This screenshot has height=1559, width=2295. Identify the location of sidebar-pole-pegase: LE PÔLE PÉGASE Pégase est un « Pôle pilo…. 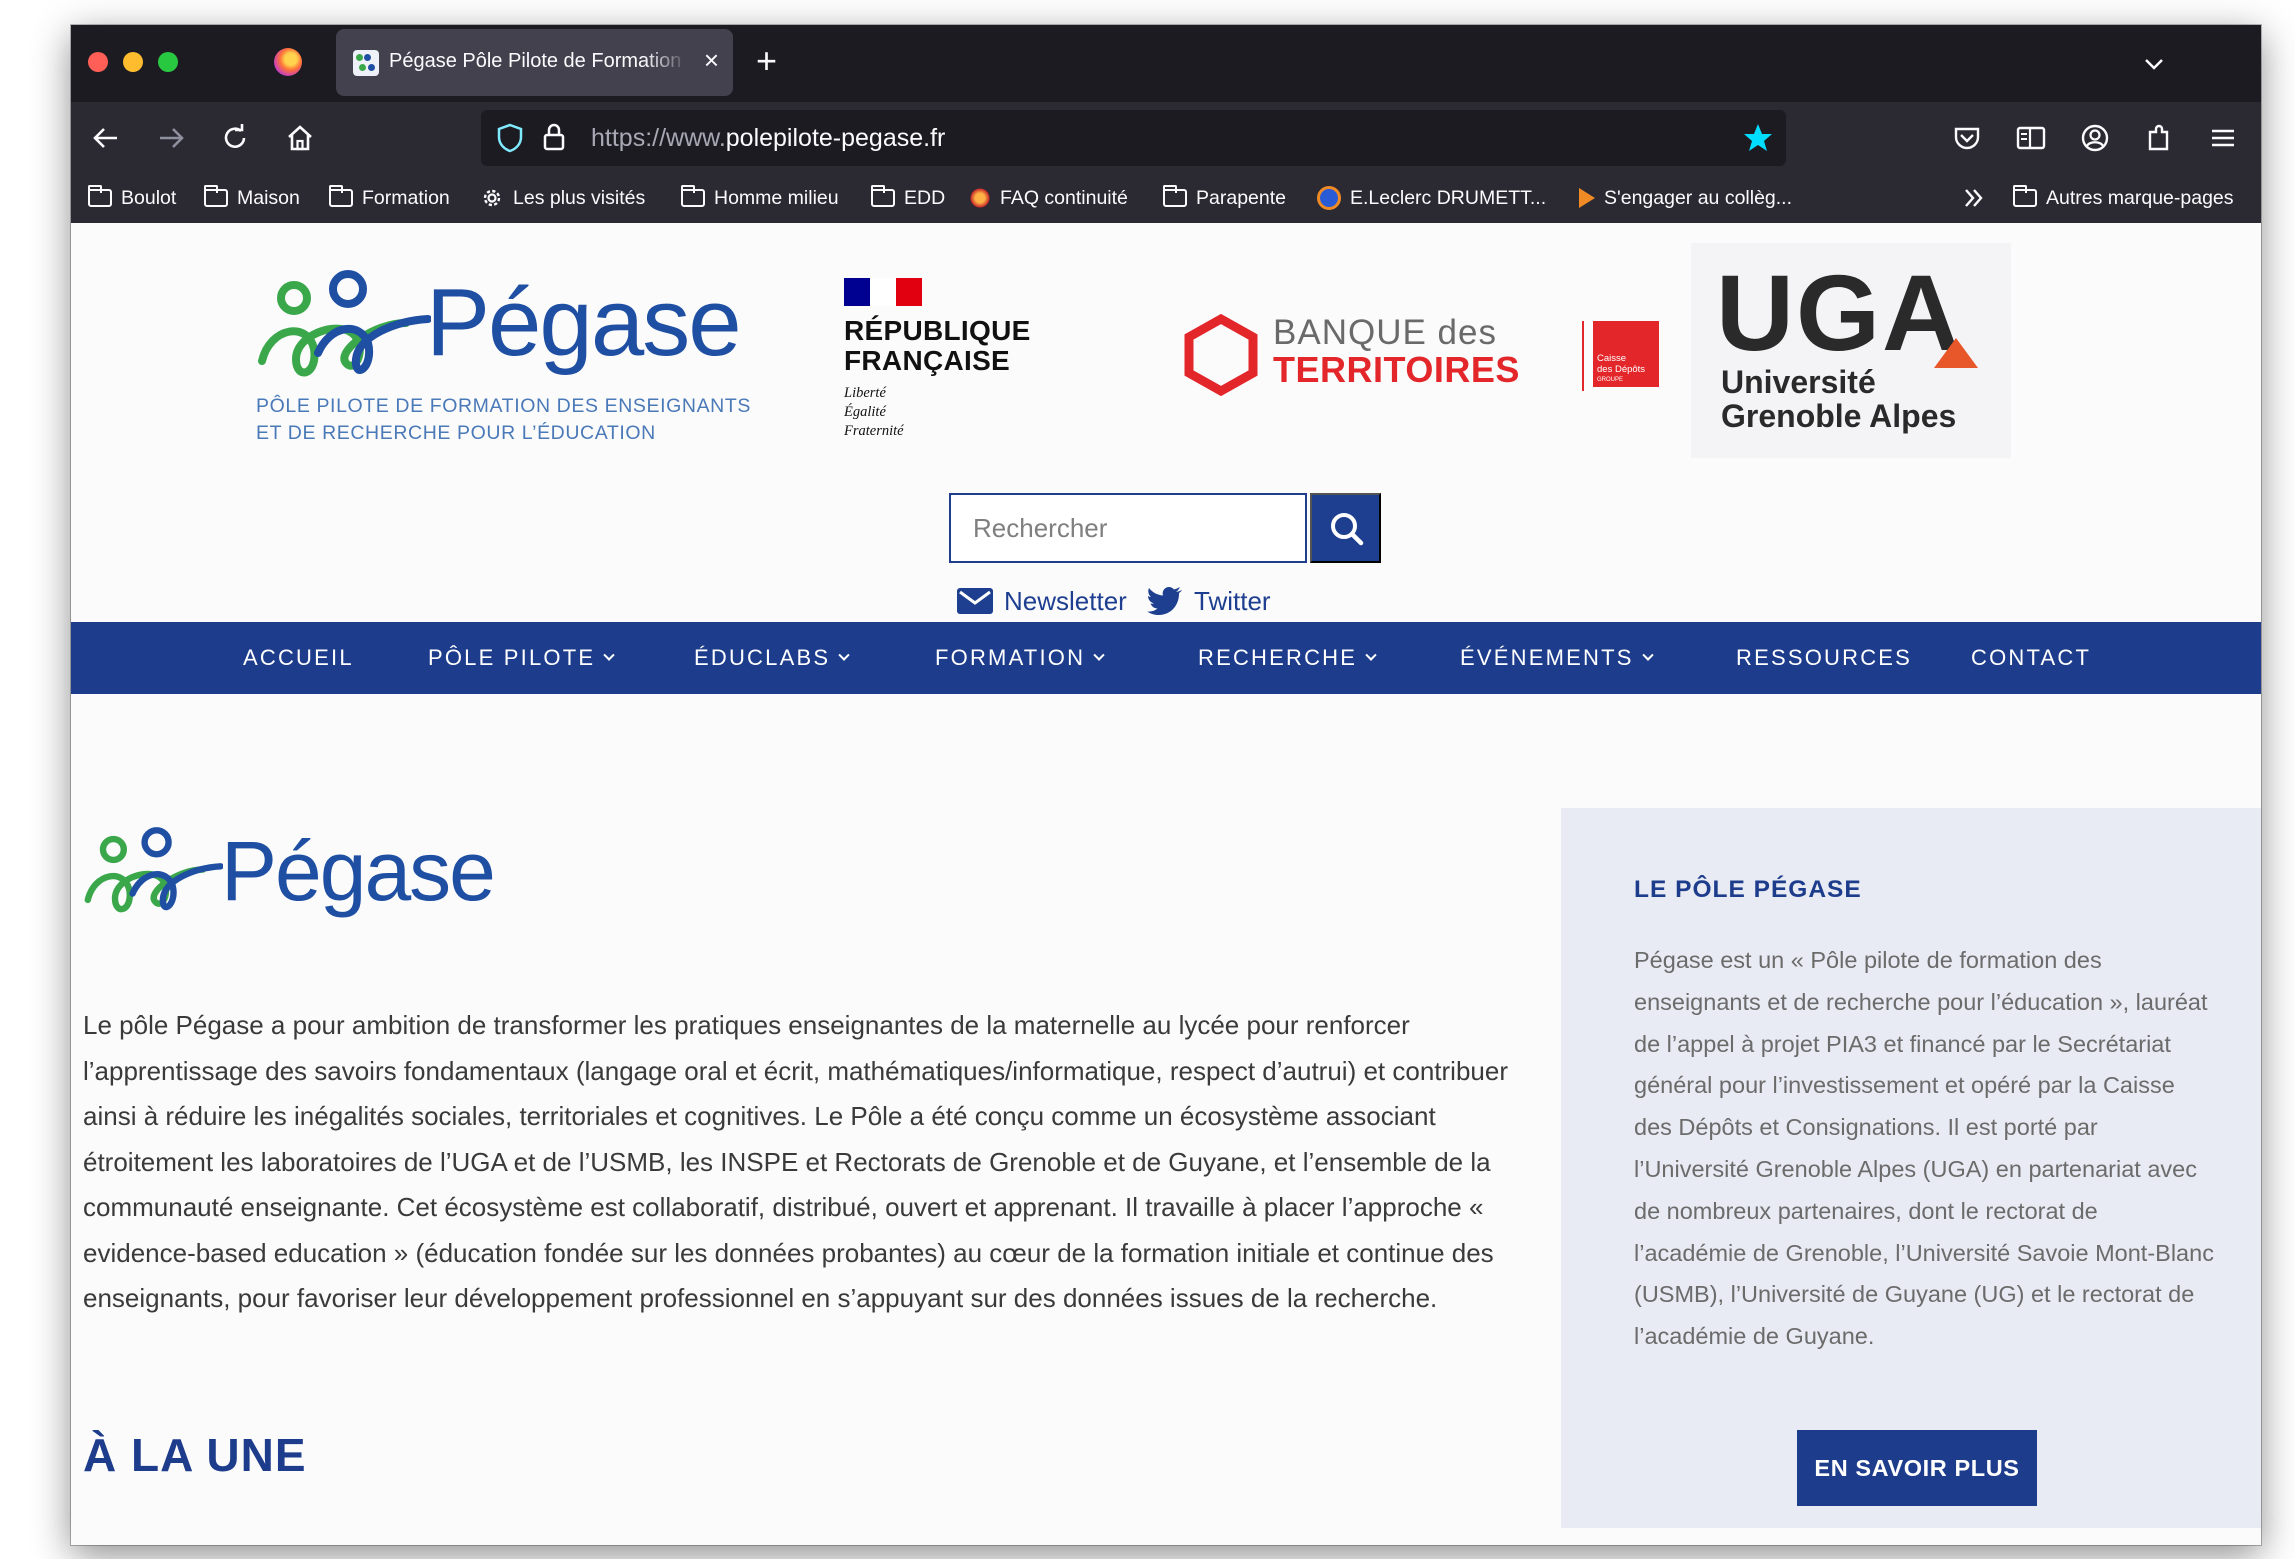
(1911, 1168).